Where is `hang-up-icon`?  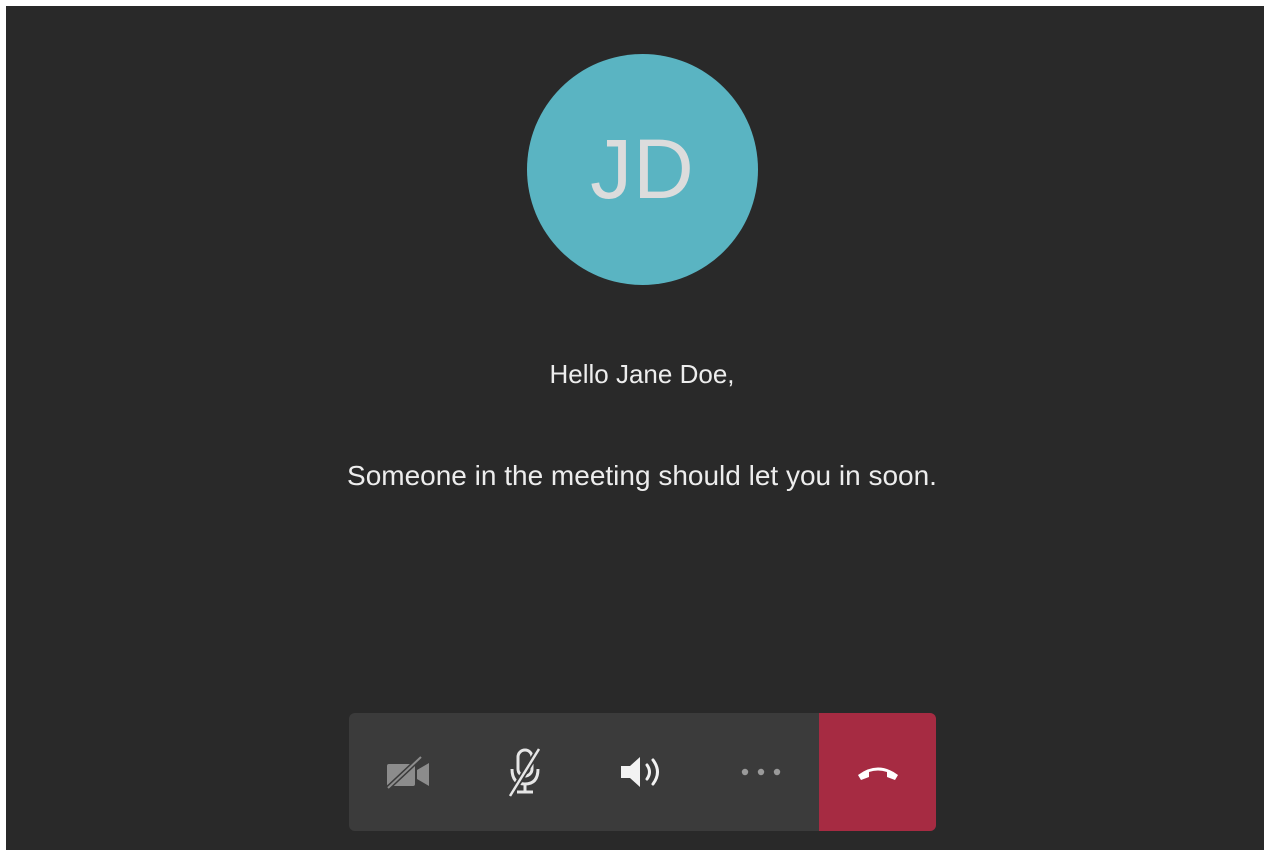
hang-up-icon is located at coordinates (877, 773).